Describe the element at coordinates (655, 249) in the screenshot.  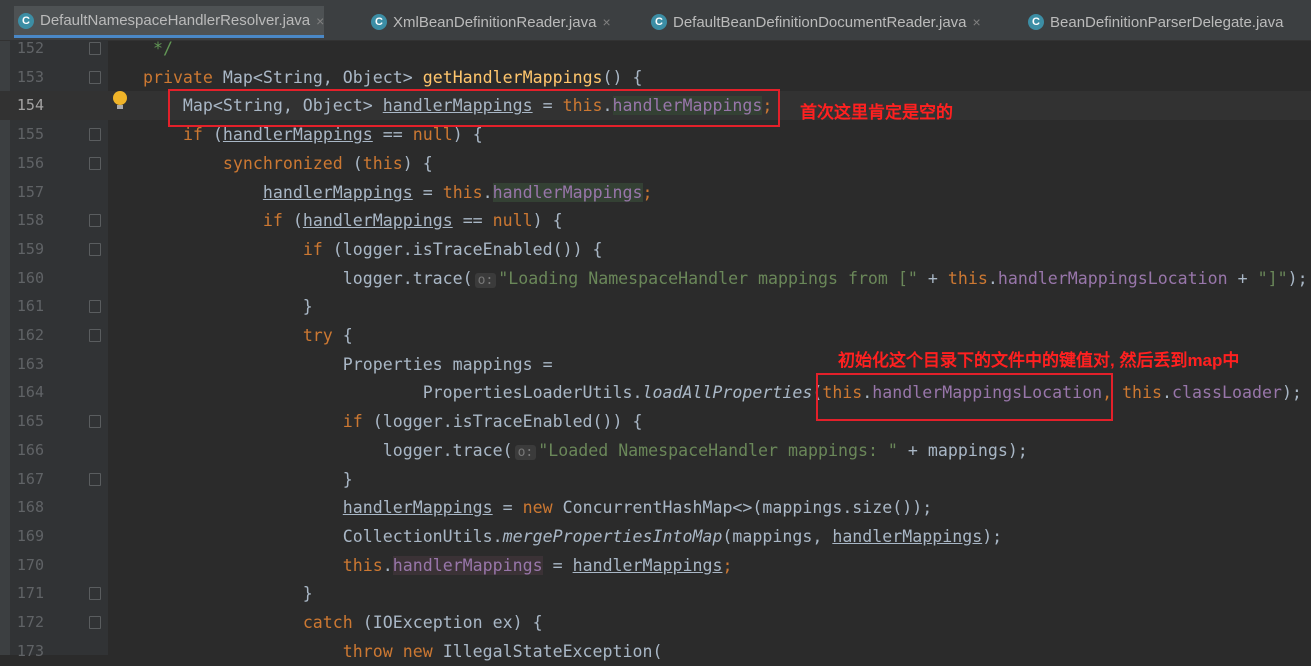
I see `code-line: 159 if (logger.isTraceEnabled()) {` at that location.